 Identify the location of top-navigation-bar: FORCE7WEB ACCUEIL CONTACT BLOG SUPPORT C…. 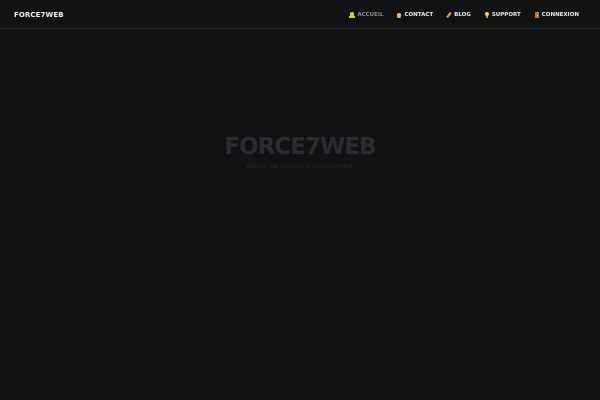
(300, 14).